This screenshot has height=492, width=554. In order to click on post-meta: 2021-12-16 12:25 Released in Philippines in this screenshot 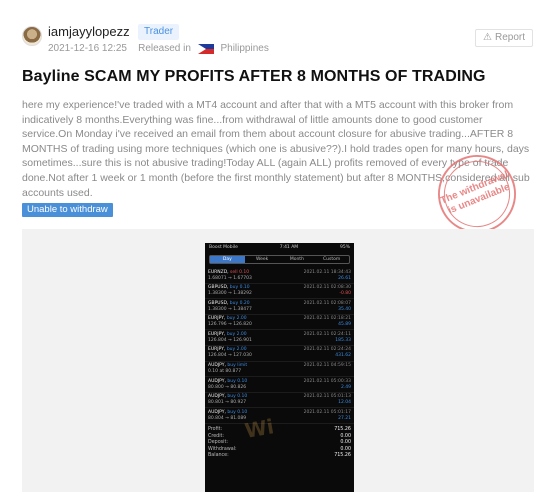, I will do `click(158, 48)`.